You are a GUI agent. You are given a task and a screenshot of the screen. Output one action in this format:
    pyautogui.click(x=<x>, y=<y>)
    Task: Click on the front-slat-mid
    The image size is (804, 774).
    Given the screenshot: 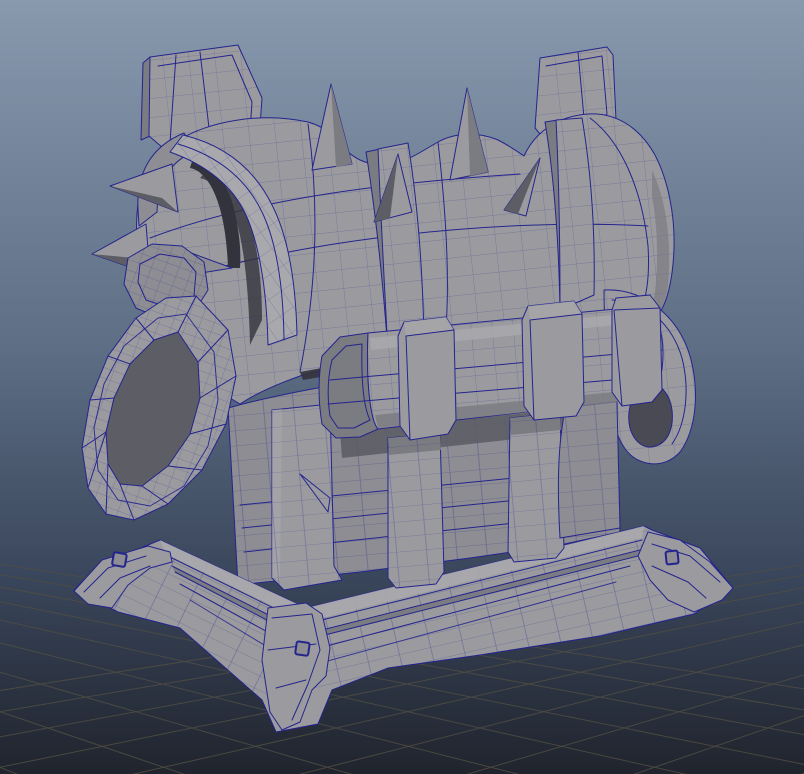 What is the action you would take?
    pyautogui.click(x=416, y=510)
    